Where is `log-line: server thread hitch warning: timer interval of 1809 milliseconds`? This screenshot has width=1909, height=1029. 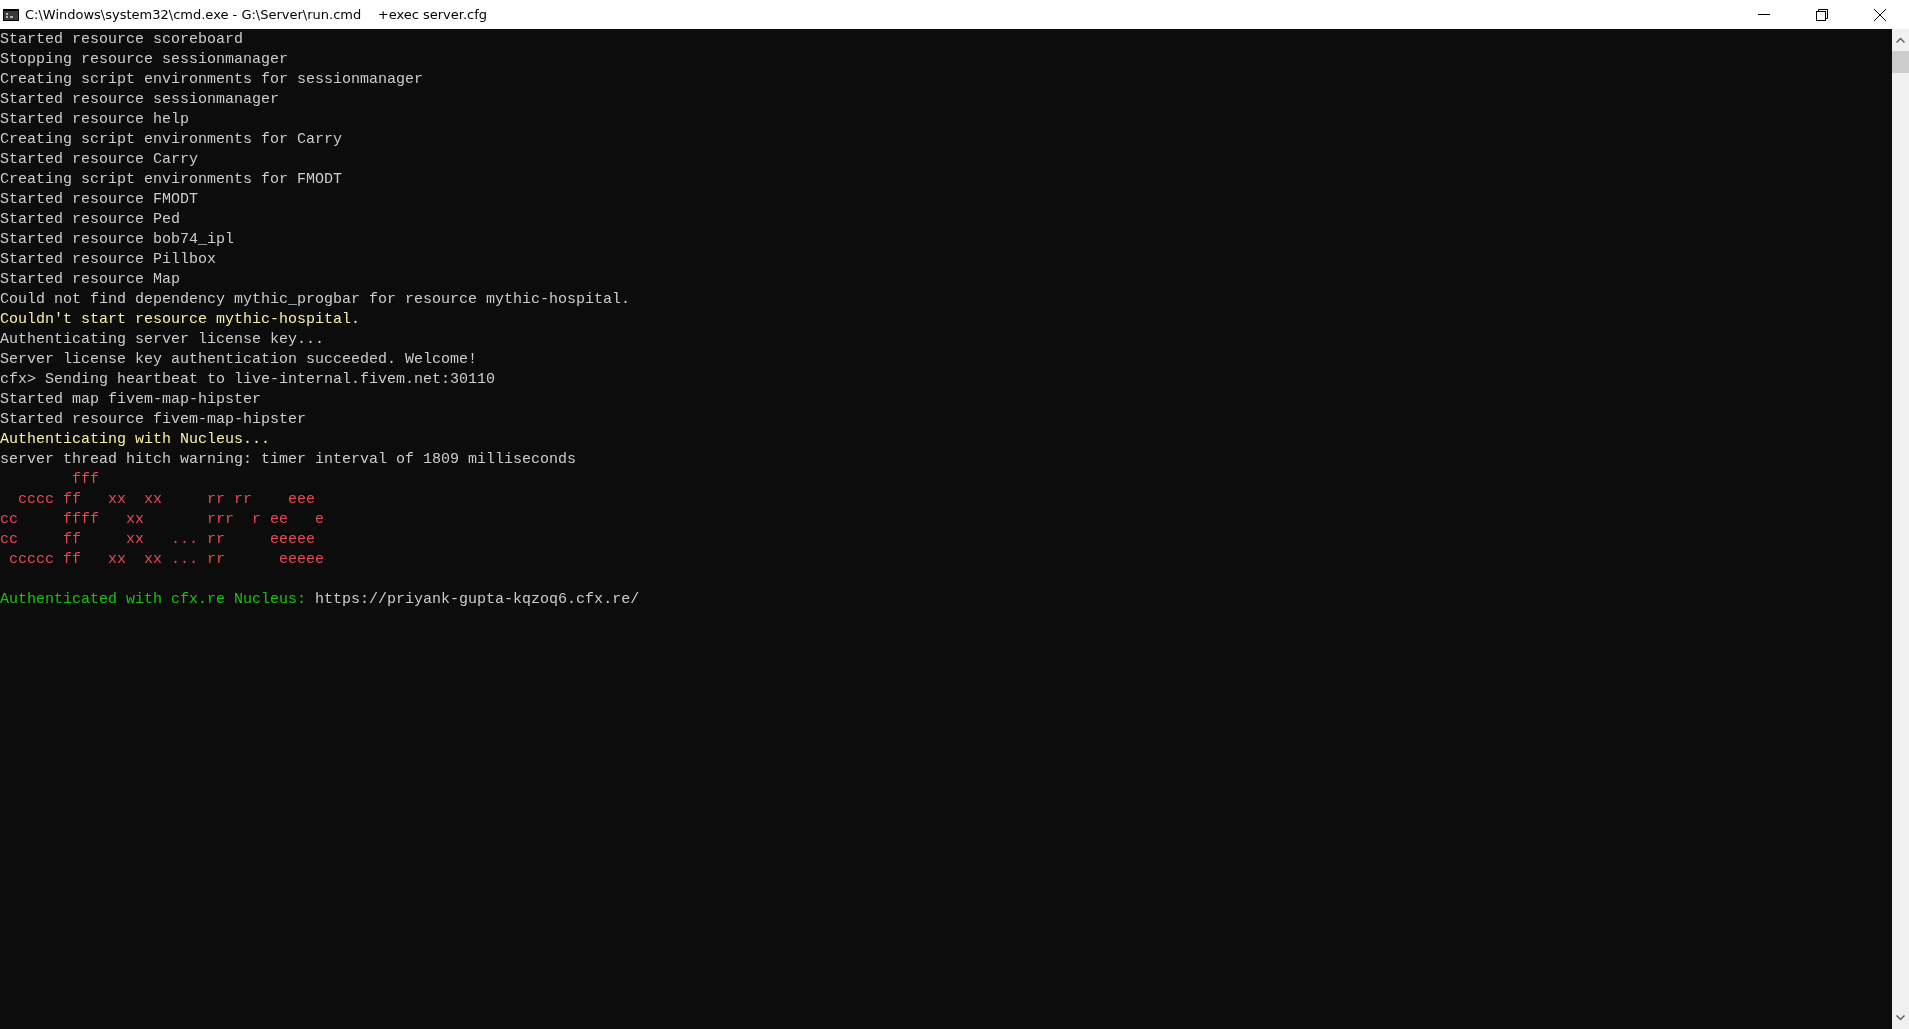
log-line: server thread hitch warning: timer interval of 1809 milliseconds is located at coordinates (288, 459).